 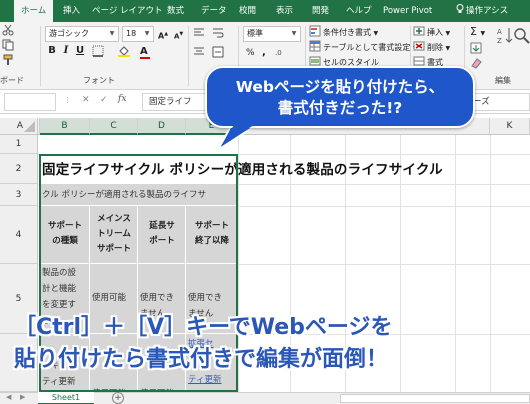 What do you see at coordinates (510, 126) in the screenshot?
I see `column-header-k: K` at bounding box center [510, 126].